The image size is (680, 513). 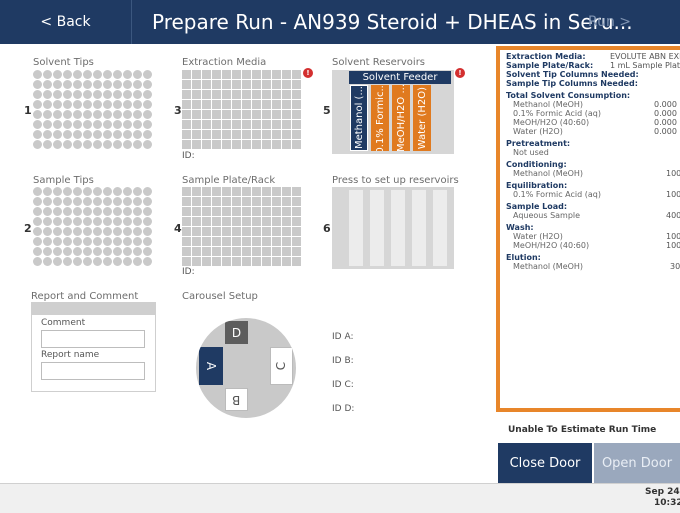 I want to click on position-number-6: 6, so click(x=327, y=228).